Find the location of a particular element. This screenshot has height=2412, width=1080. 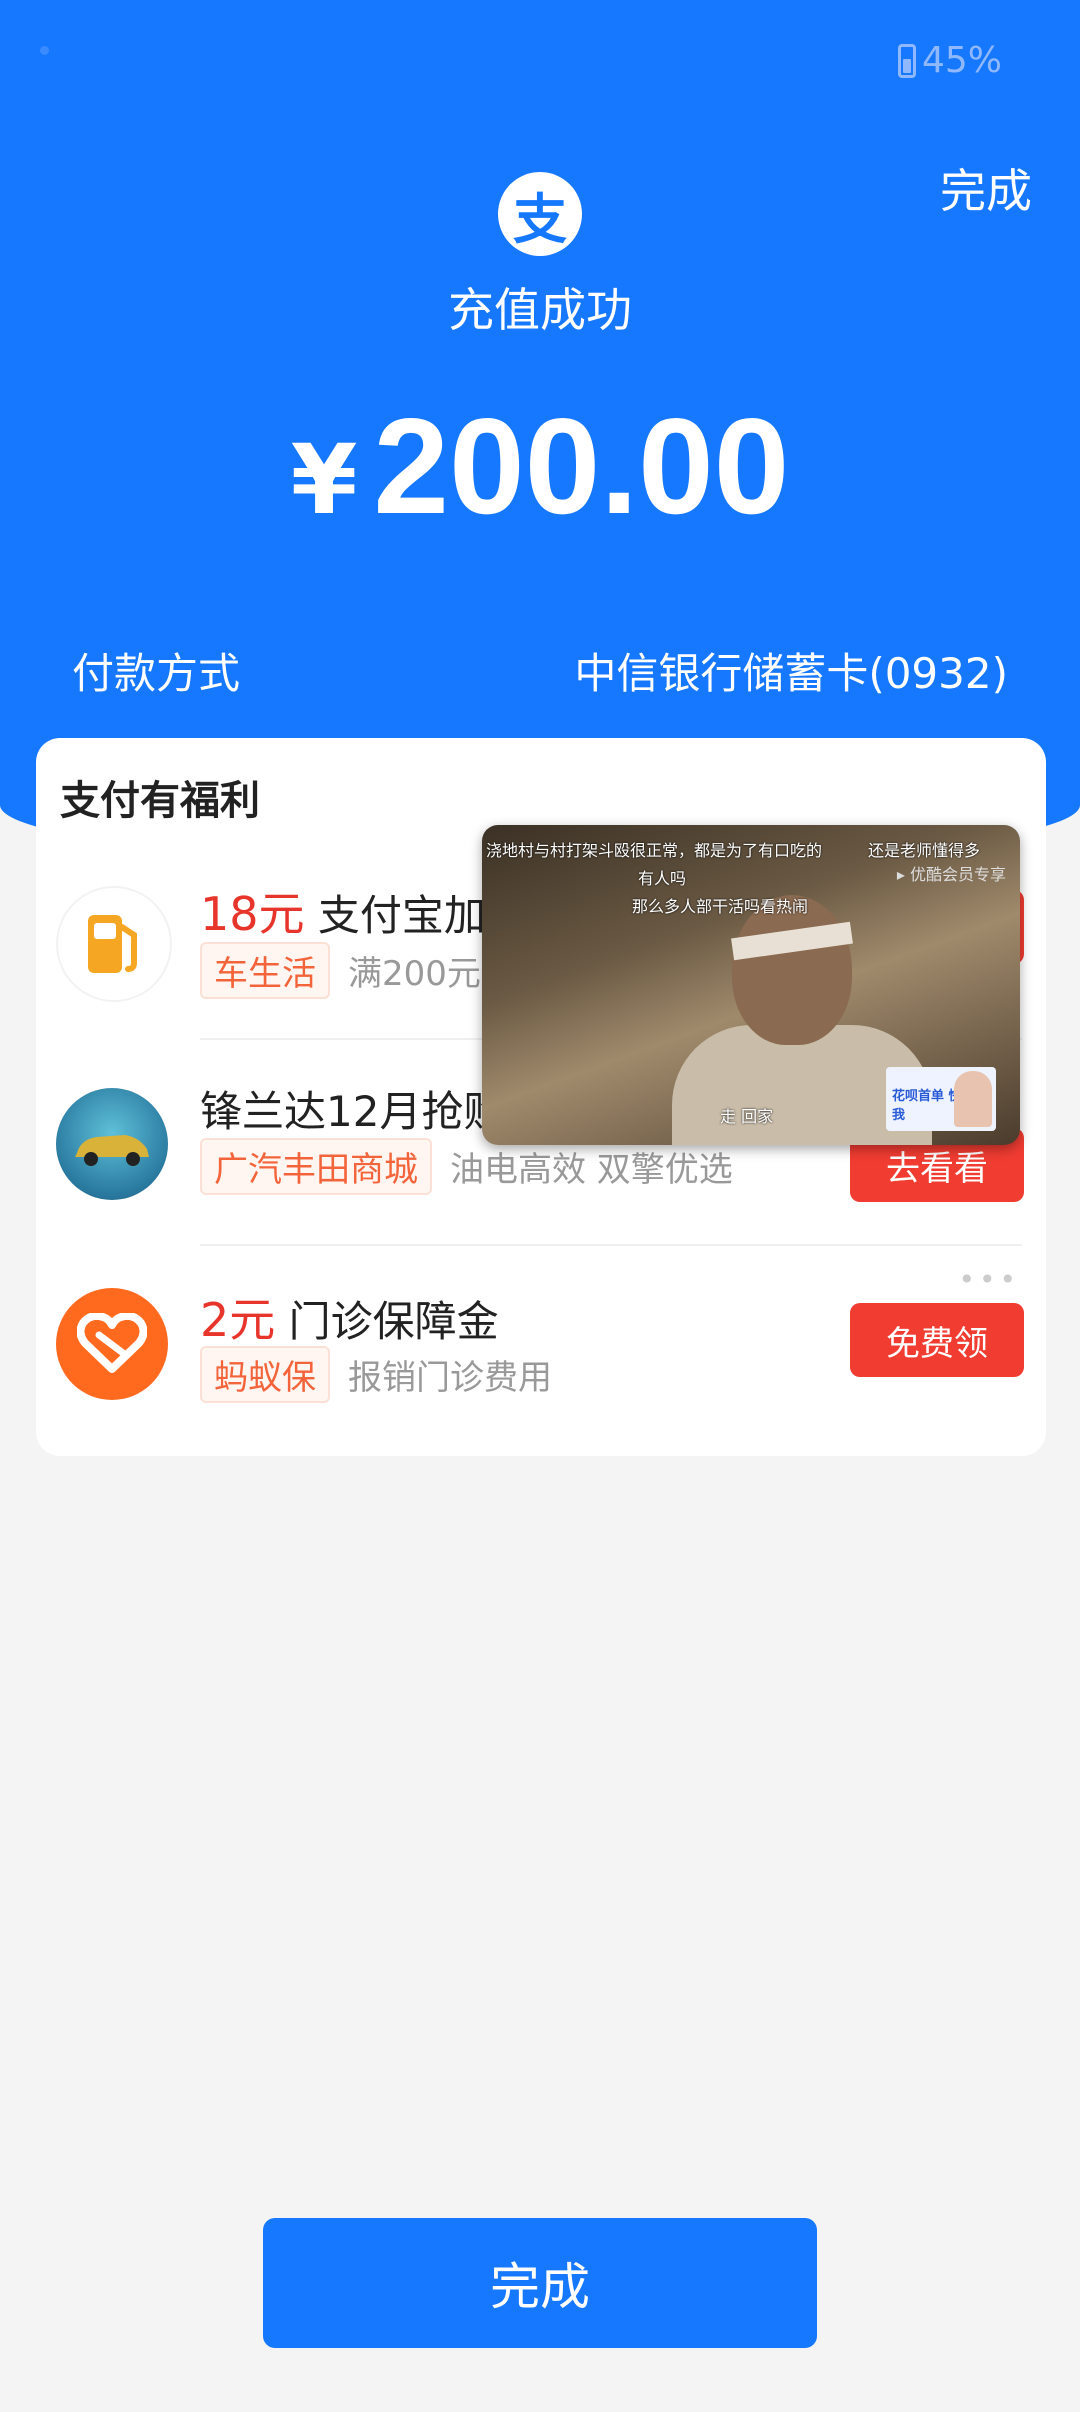

benefit-title: 锋兰达12月抢购 is located at coordinates (352, 1108).